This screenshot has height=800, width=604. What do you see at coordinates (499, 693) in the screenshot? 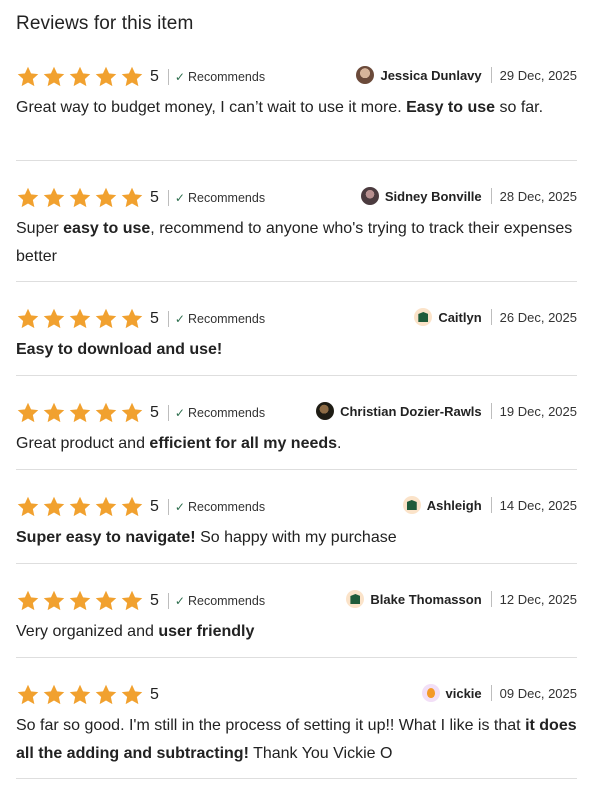
I see `review-author: vickie 09 Dec, 2025` at bounding box center [499, 693].